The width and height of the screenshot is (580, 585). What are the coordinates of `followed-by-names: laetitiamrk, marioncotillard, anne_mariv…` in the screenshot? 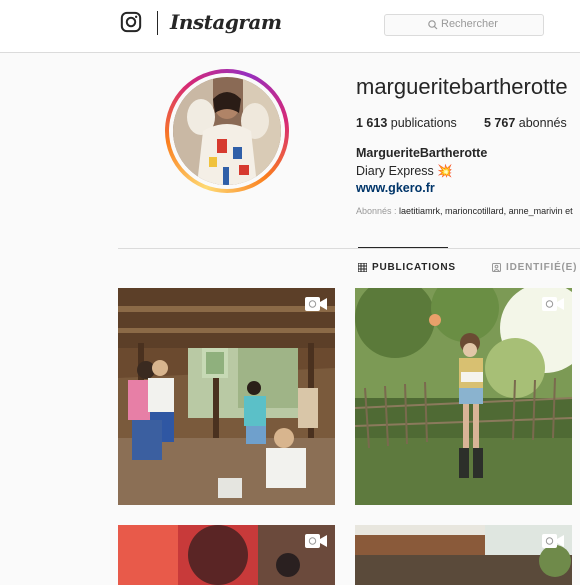 It's located at (486, 211).